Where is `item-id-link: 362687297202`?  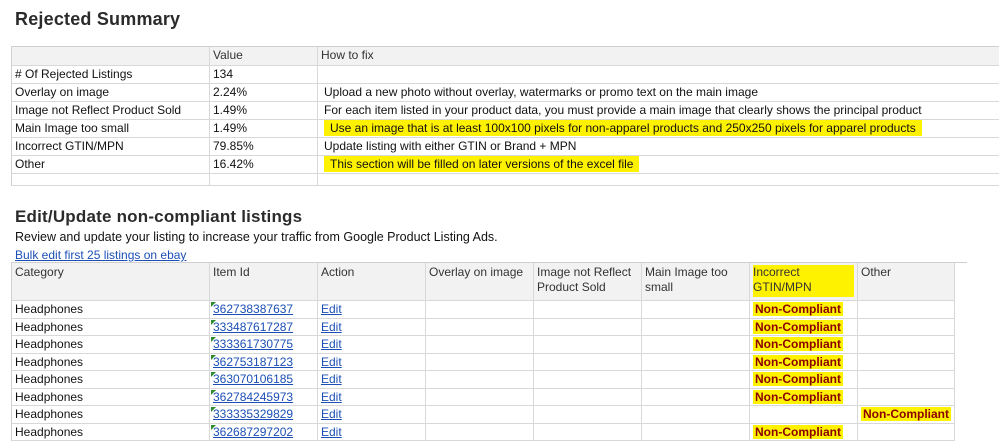
item-id-link: 362687297202 is located at coordinates (253, 432).